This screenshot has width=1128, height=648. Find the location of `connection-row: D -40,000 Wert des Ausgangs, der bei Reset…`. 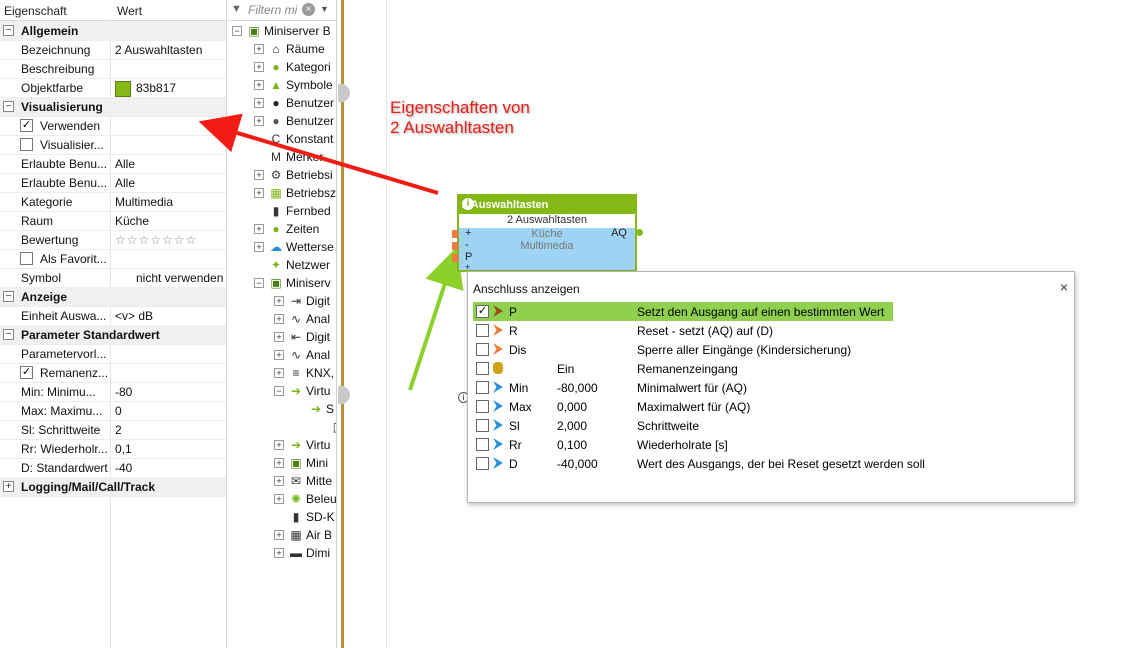

connection-row: D -40,000 Wert des Ausgangs, der bei Reset… is located at coordinates (699, 463).